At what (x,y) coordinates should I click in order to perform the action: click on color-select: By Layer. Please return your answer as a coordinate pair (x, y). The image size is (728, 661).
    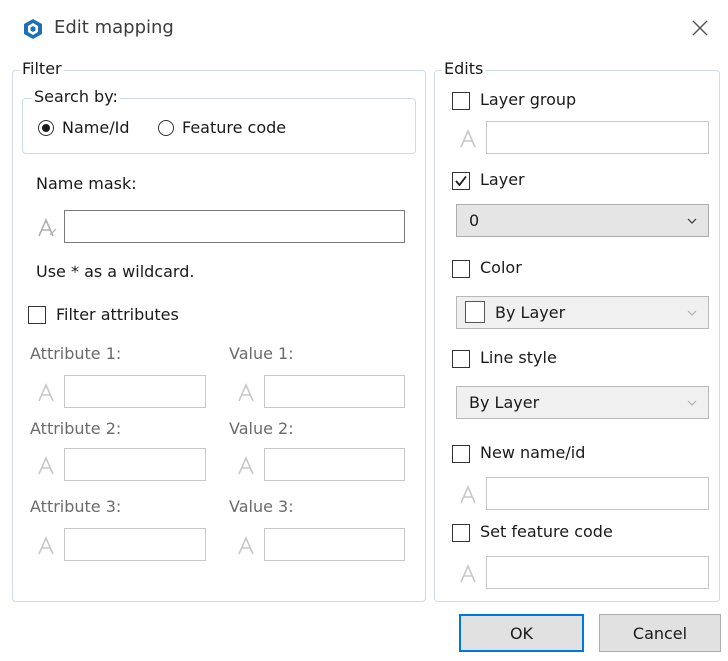
    Looking at the image, I should click on (582, 312).